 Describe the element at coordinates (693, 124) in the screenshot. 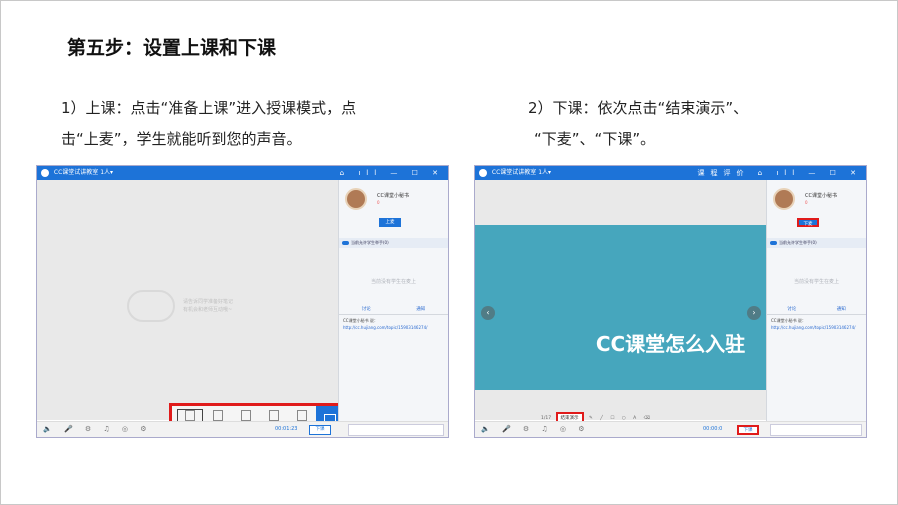

I see `step-off-class-text: 2）下课：依次点击“结束演示”、 “下麦”、“下课”。` at that location.